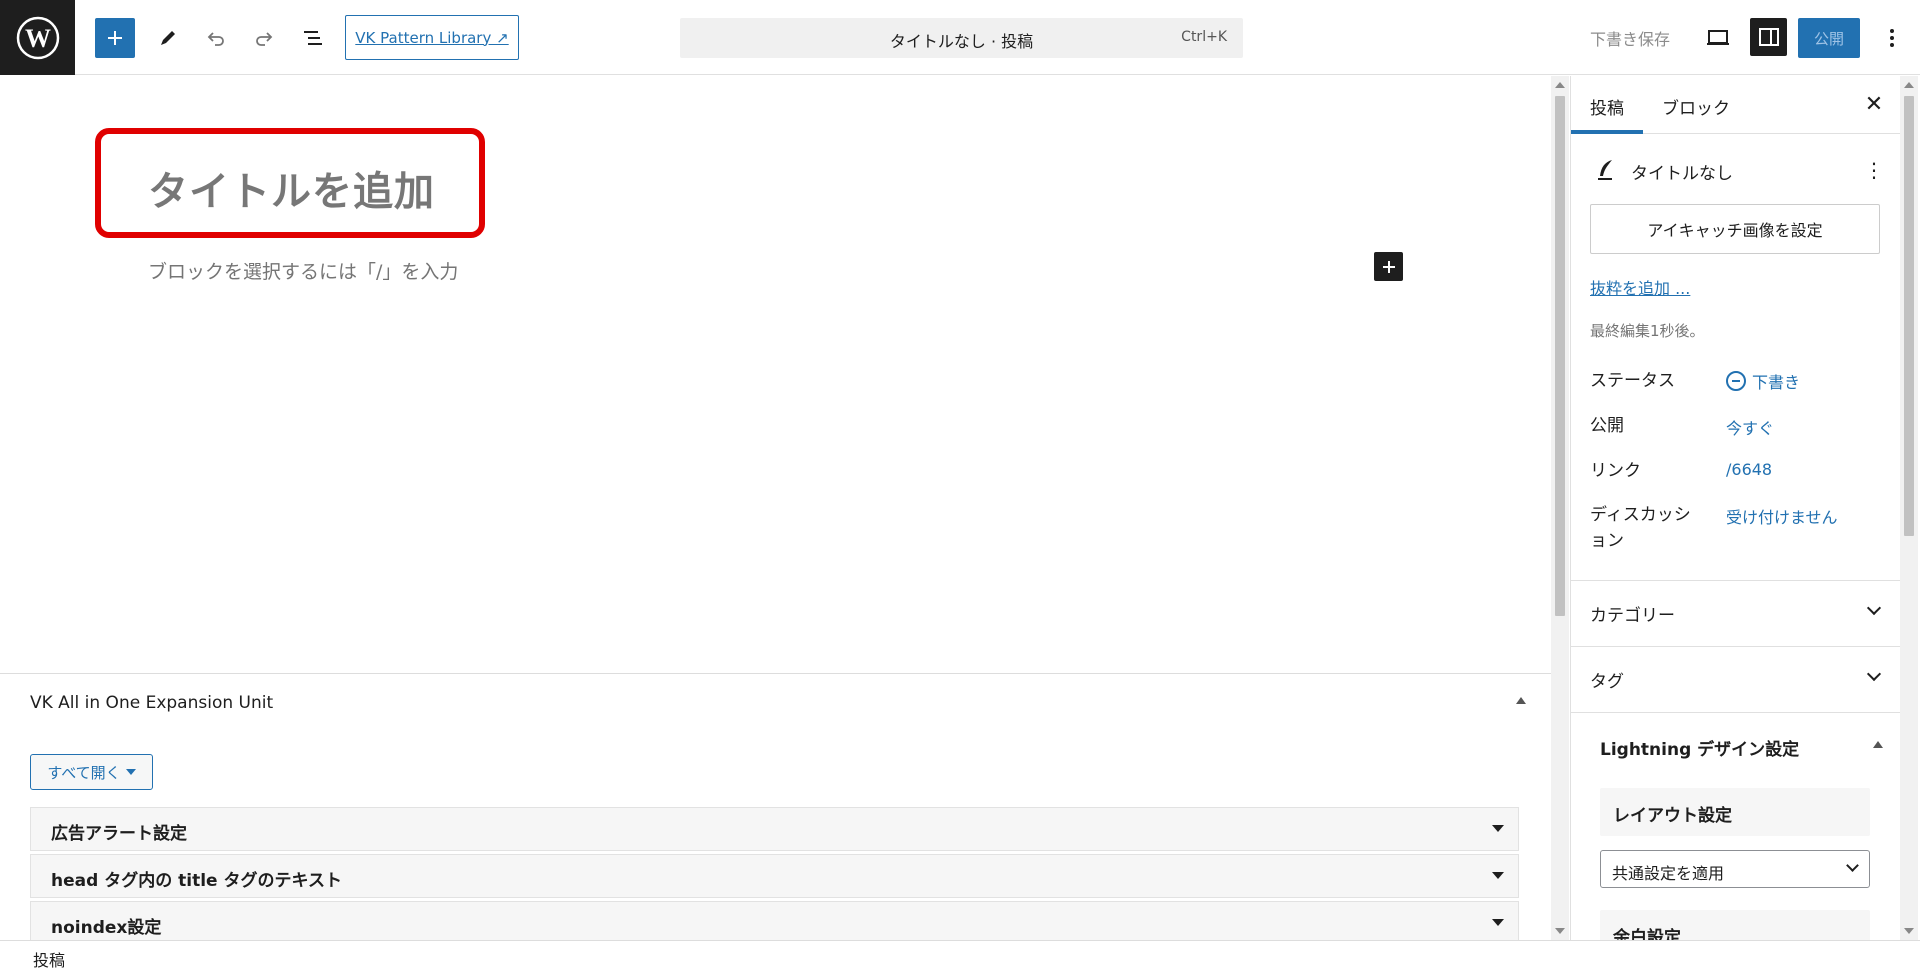 The height and width of the screenshot is (971, 1920). I want to click on more-vertical-icon, so click(1892, 38).